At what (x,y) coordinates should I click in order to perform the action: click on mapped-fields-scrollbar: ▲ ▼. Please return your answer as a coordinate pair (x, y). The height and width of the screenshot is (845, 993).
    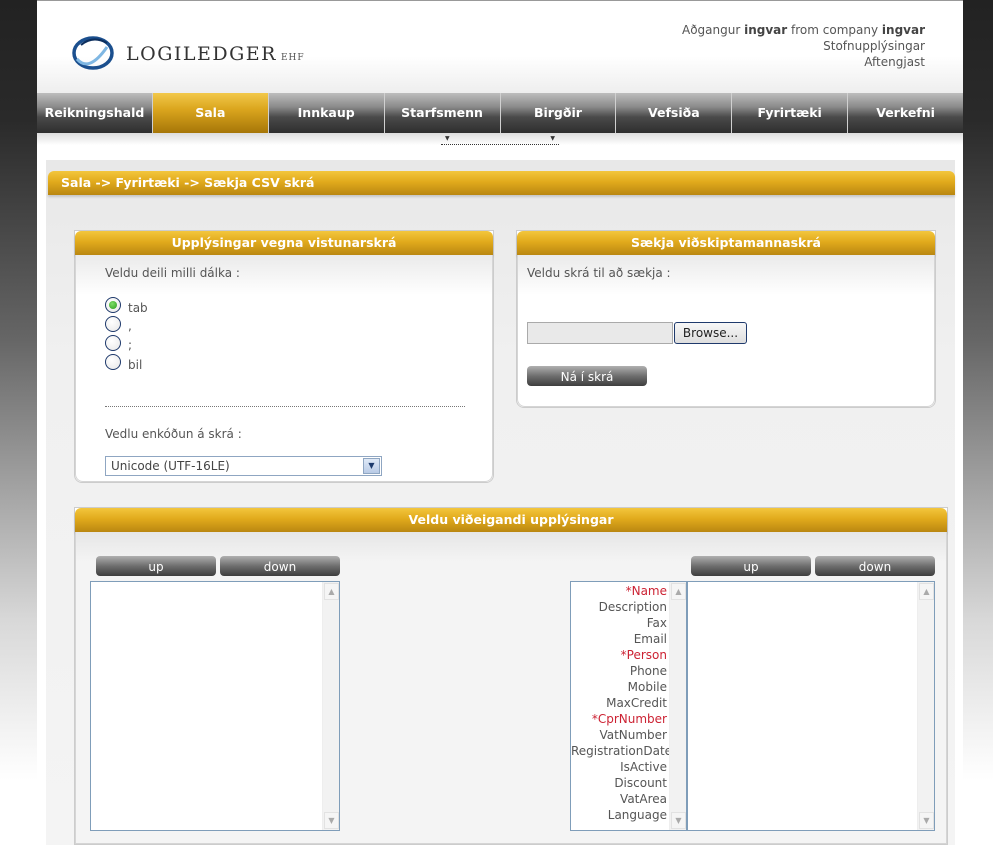
    Looking at the image, I should click on (925, 706).